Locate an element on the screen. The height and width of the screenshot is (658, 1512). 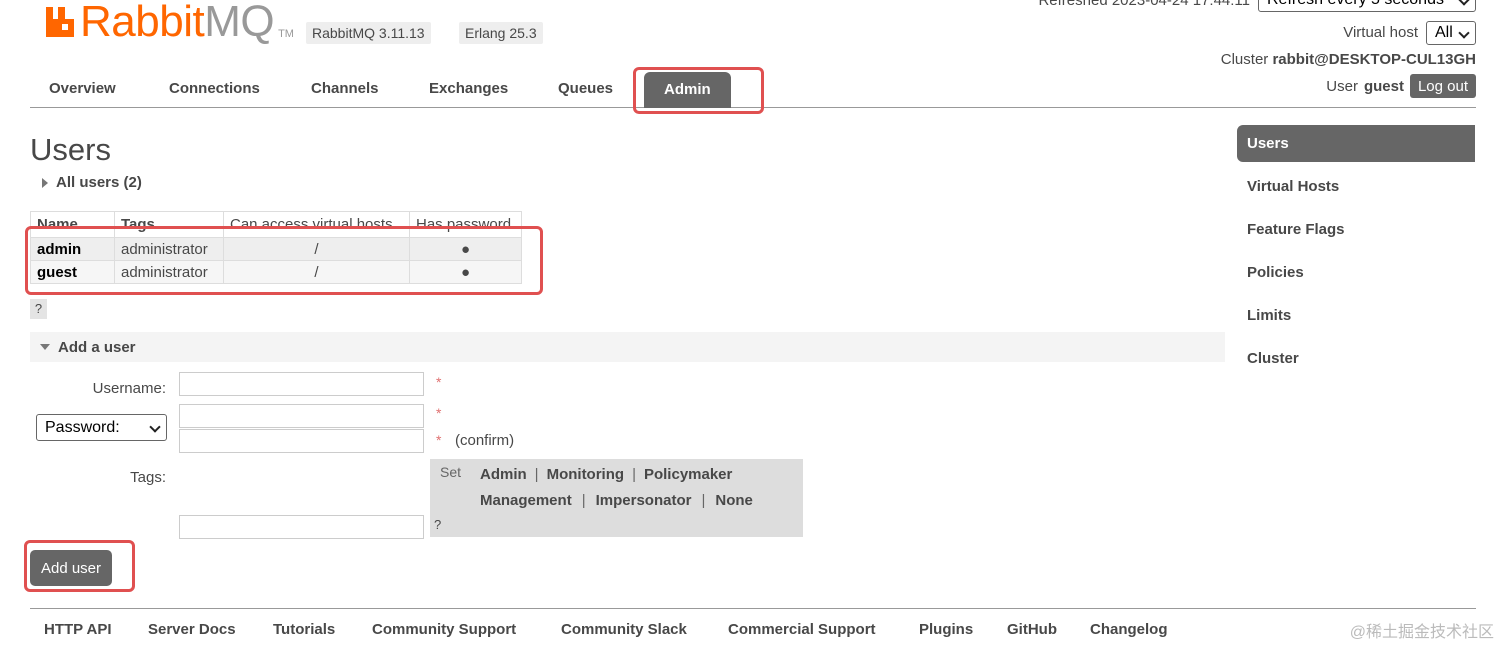
rabbitmq-version-badge: RabbitMQ 3.11.13 is located at coordinates (368, 33).